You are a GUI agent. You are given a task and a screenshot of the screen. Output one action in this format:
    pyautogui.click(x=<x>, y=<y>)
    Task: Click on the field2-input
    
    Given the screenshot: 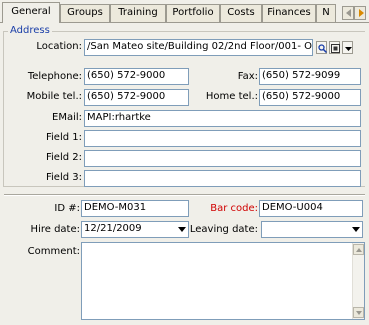 What is the action you would take?
    pyautogui.click(x=222, y=158)
    